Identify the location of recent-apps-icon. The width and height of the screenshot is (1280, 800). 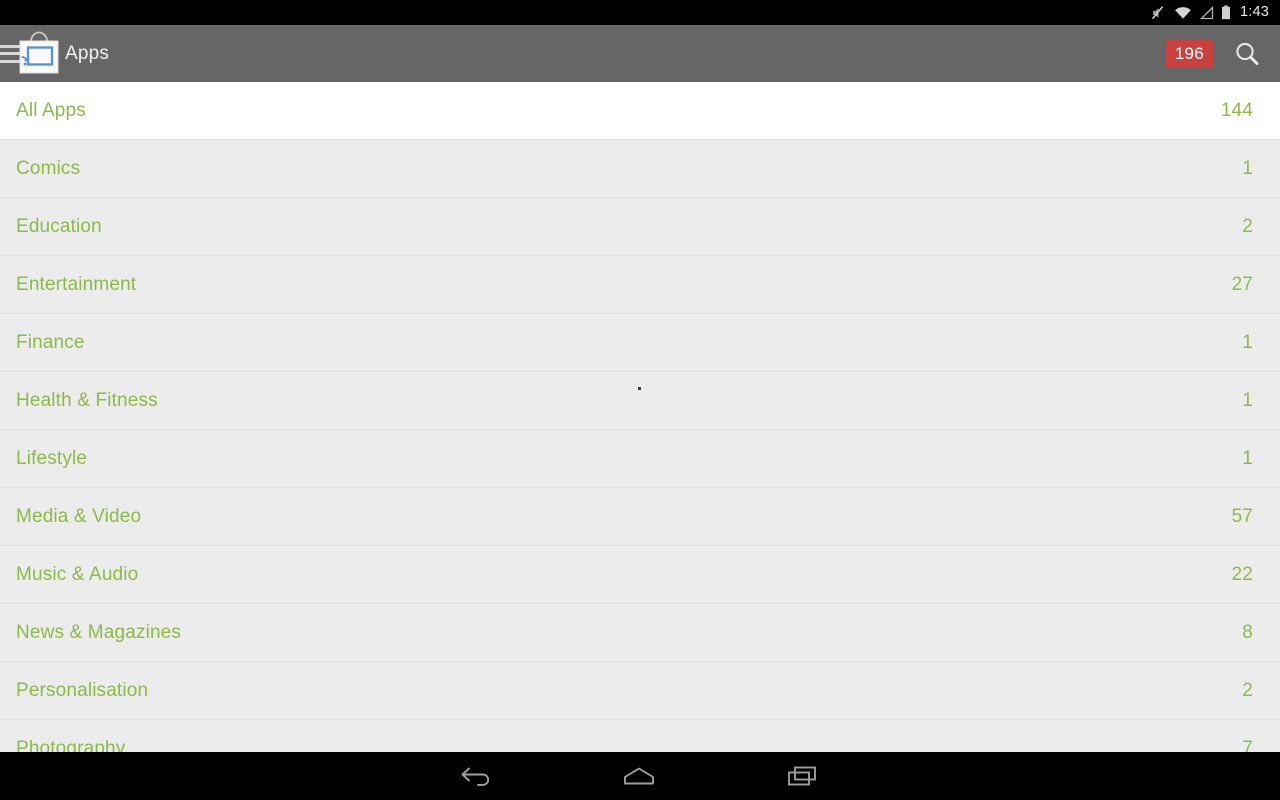
(802, 776).